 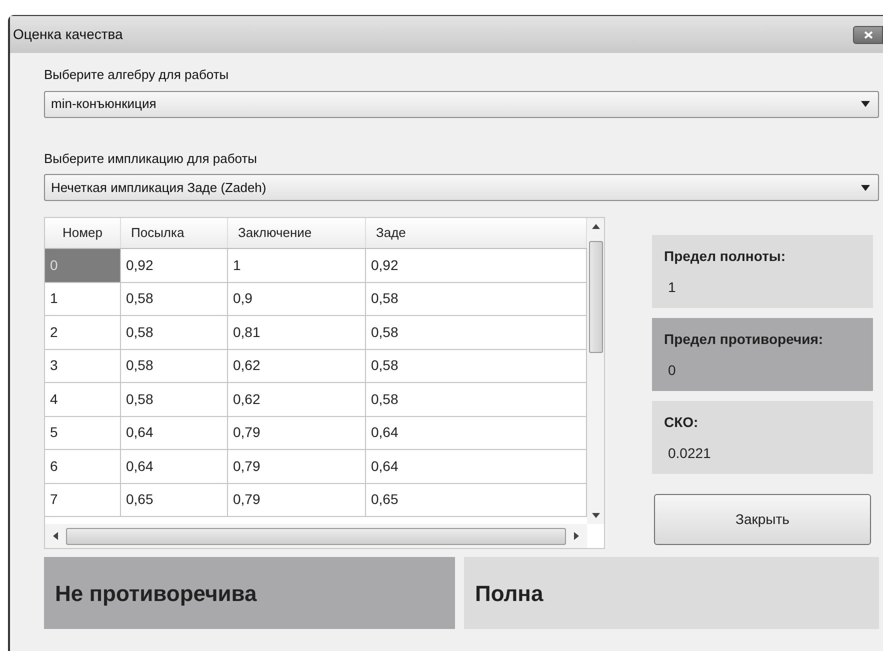 What do you see at coordinates (672, 370) in the screenshot?
I see `stat-value: 0` at bounding box center [672, 370].